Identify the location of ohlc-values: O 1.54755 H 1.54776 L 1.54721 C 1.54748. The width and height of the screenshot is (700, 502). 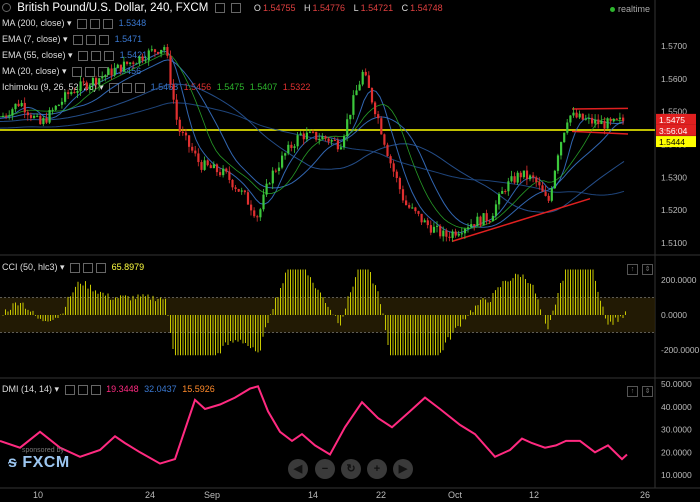
(348, 8).